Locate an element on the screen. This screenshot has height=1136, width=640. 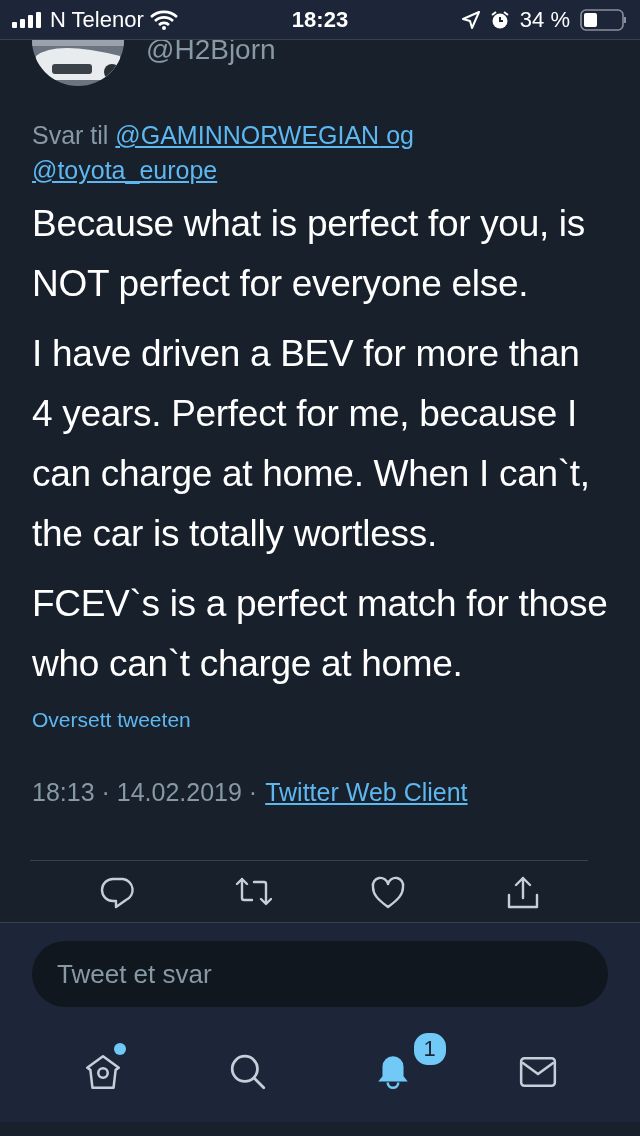
tweet-paragraph: Because what is perfect for you, is NOT perfect for everyone else. is located at coordinates (309, 254).